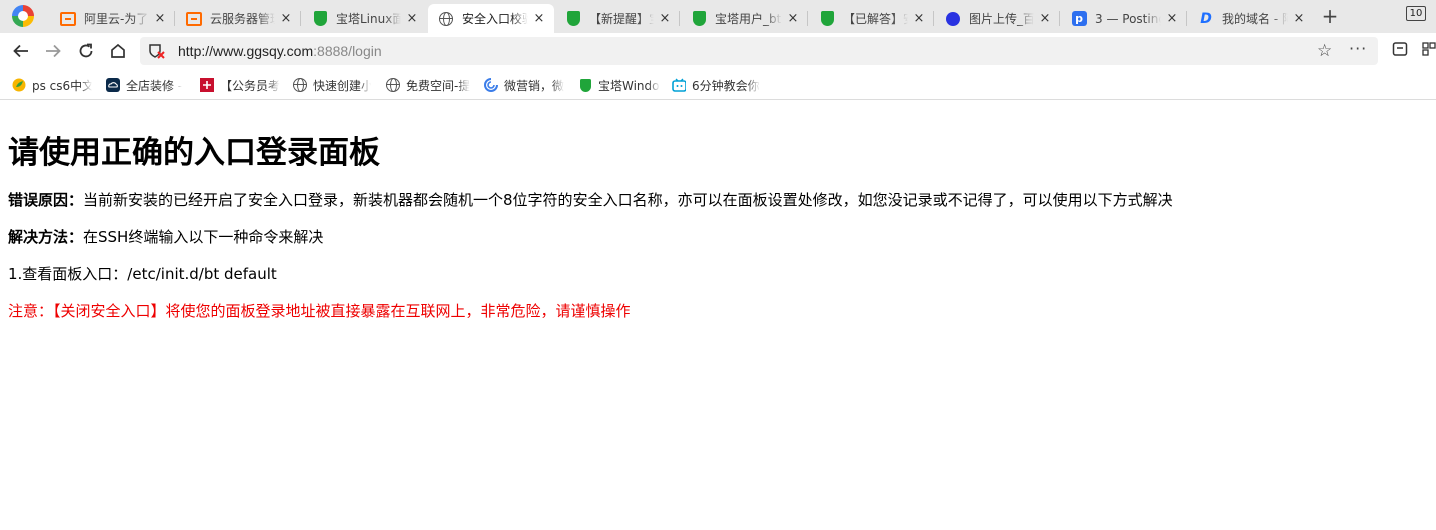 The image size is (1436, 530). I want to click on bookmark-label: 微营销，微, so click(534, 85).